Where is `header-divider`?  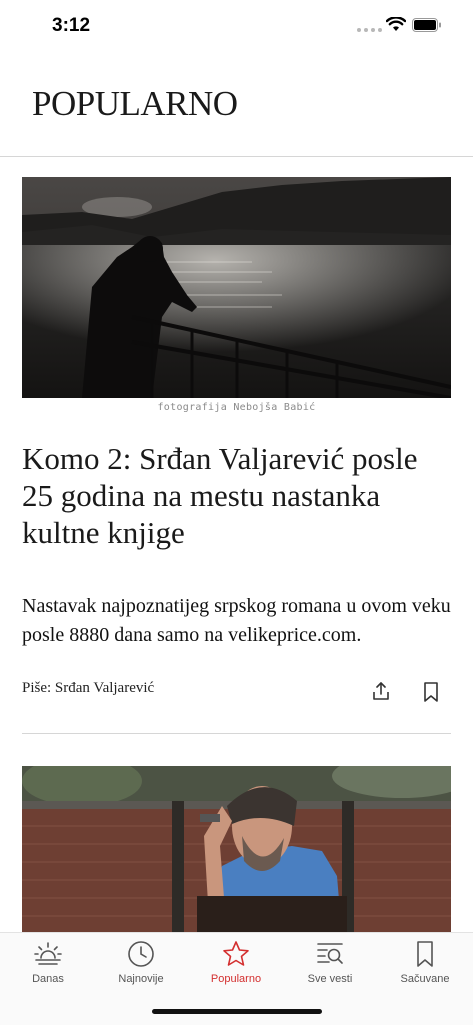 header-divider is located at coordinates (236, 156).